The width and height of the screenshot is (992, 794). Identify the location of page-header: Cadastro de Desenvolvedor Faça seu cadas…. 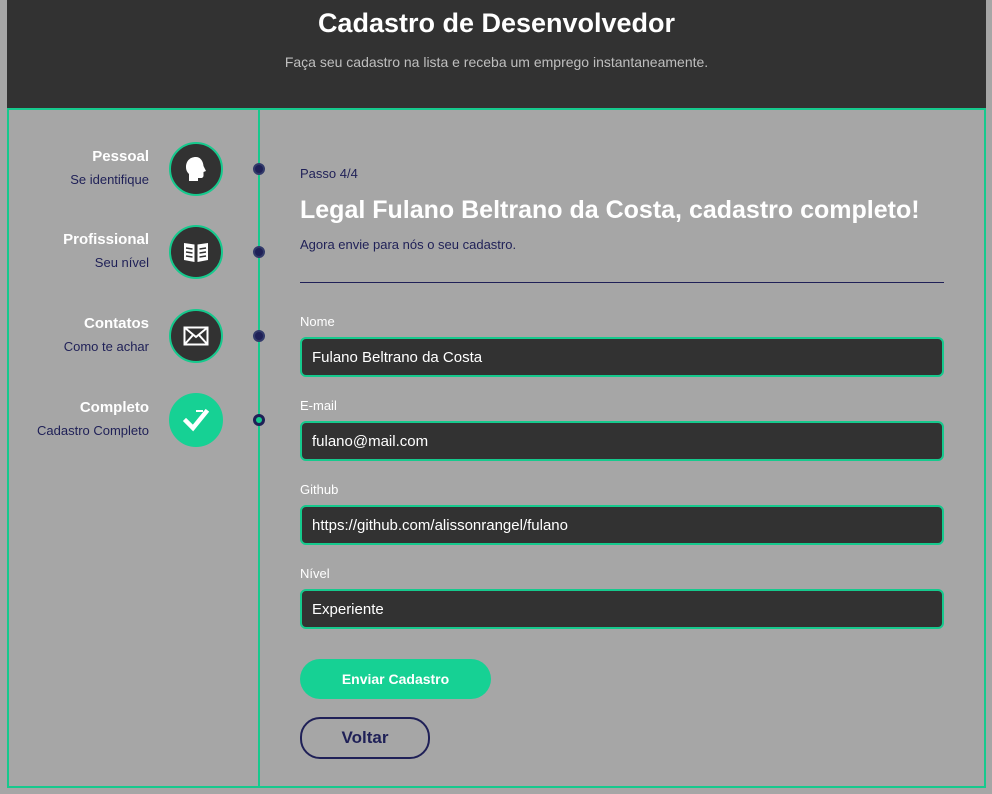
(496, 55).